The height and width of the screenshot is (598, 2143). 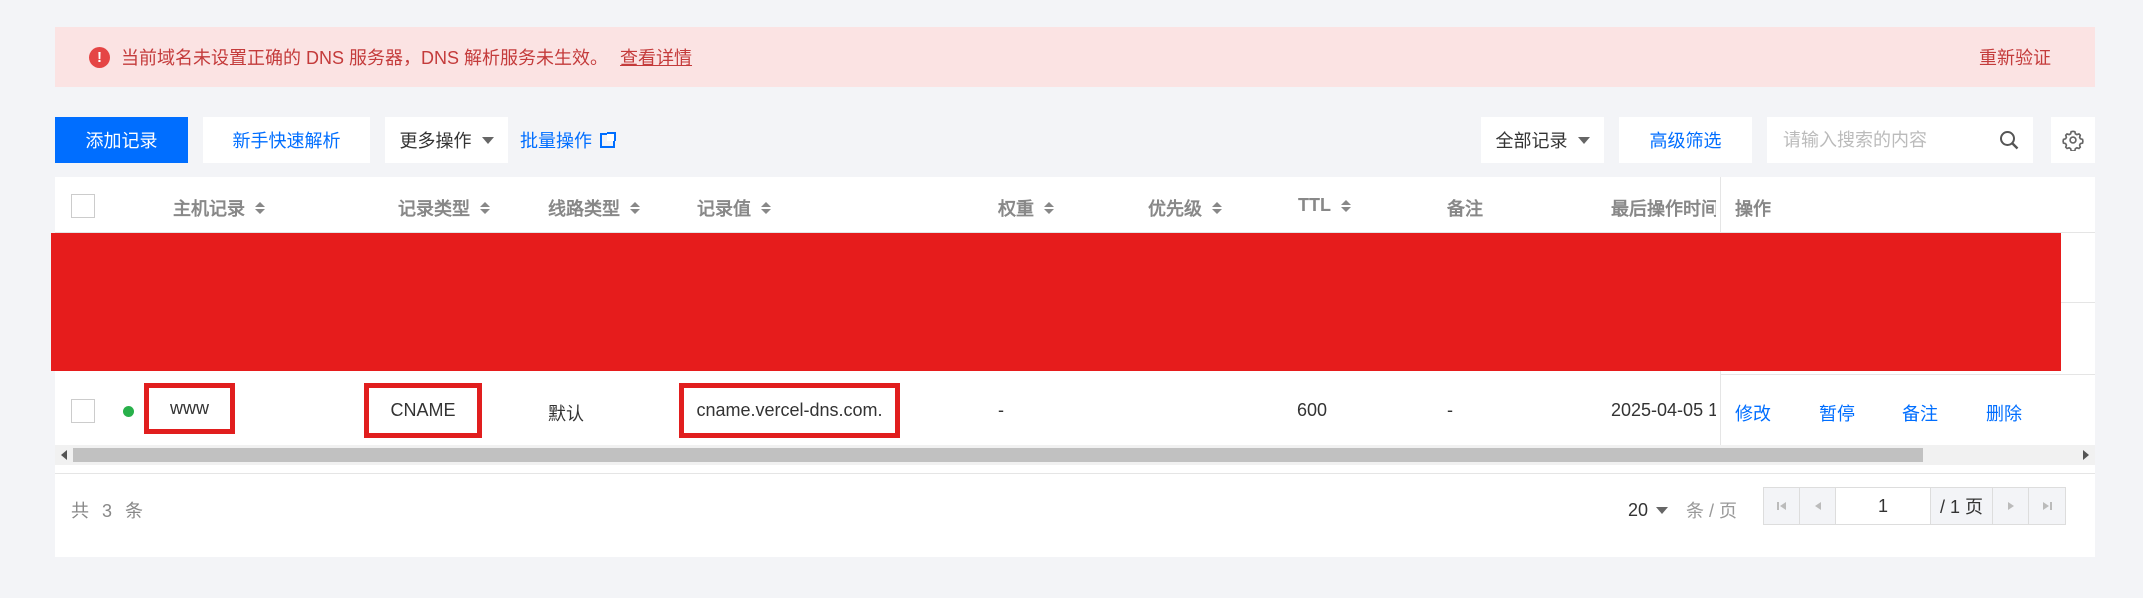 I want to click on prev-page-button, so click(x=1818, y=506).